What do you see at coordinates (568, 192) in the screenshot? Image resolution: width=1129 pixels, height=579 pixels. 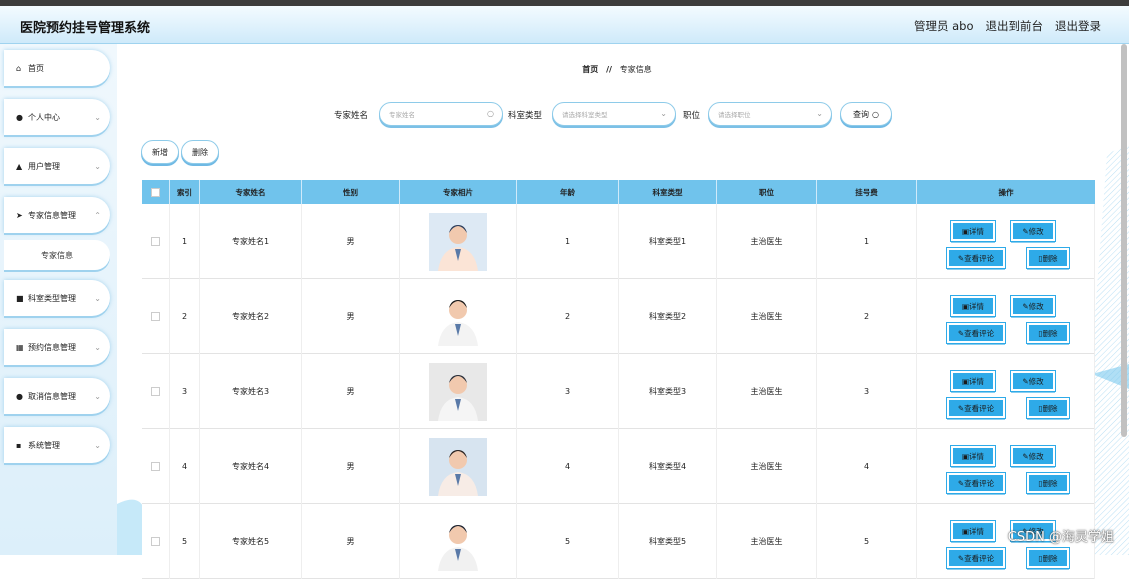 I see `col-header: 年龄` at bounding box center [568, 192].